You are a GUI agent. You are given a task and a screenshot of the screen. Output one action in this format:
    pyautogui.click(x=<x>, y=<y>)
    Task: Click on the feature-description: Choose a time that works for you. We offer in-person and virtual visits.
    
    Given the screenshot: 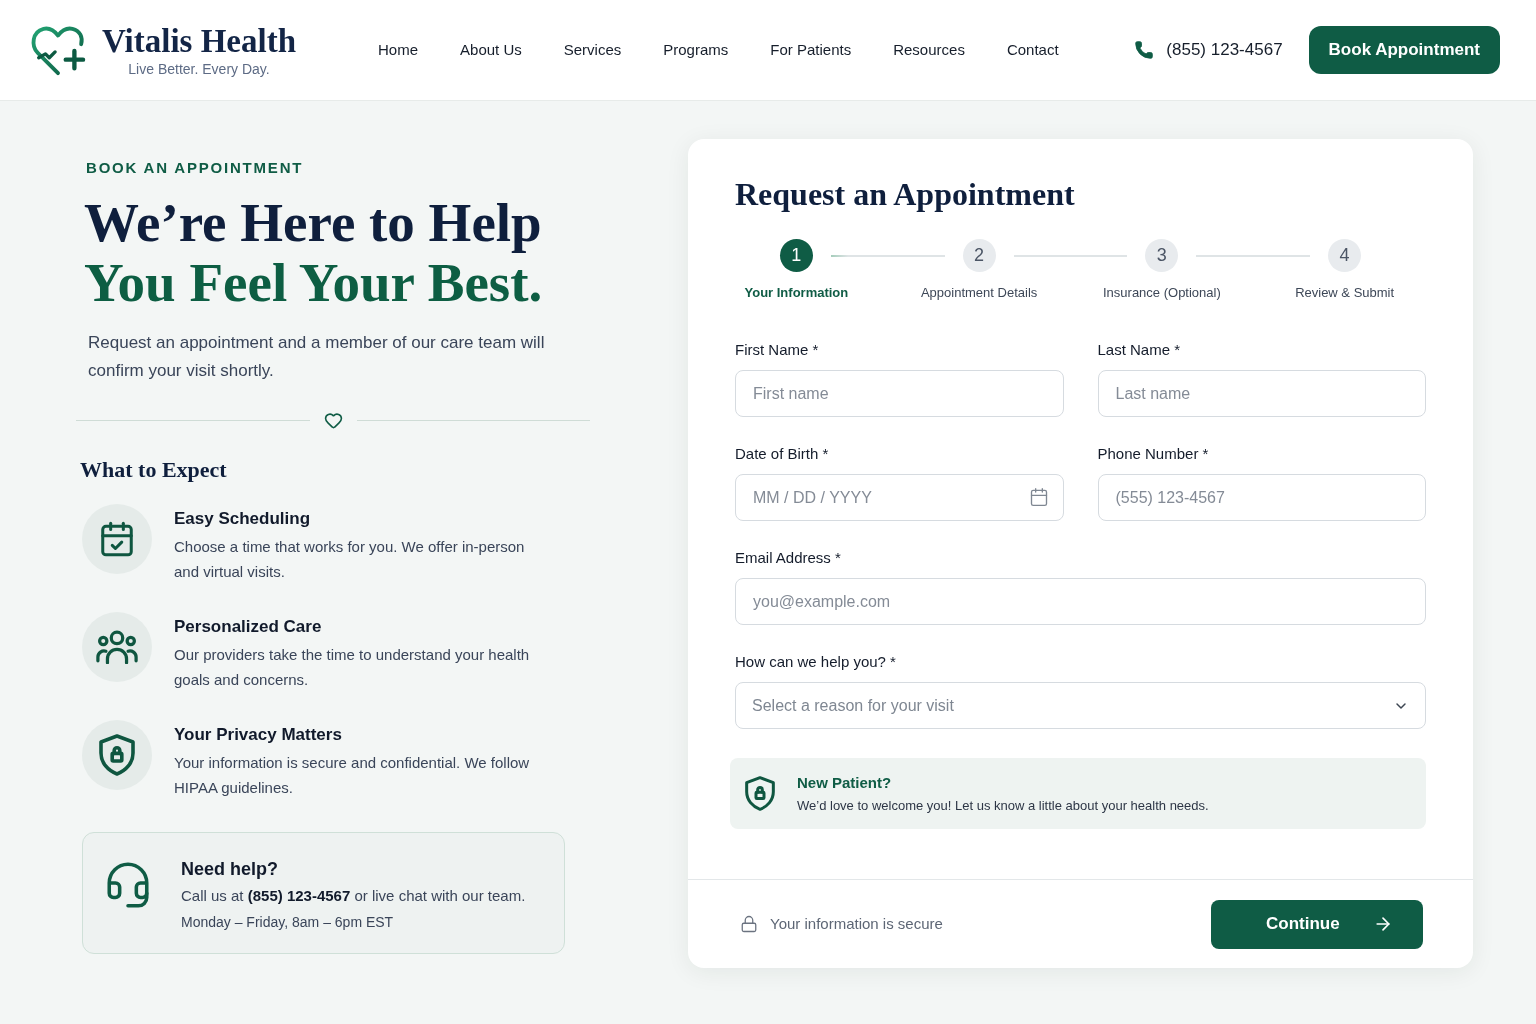 What is the action you would take?
    pyautogui.click(x=350, y=559)
    